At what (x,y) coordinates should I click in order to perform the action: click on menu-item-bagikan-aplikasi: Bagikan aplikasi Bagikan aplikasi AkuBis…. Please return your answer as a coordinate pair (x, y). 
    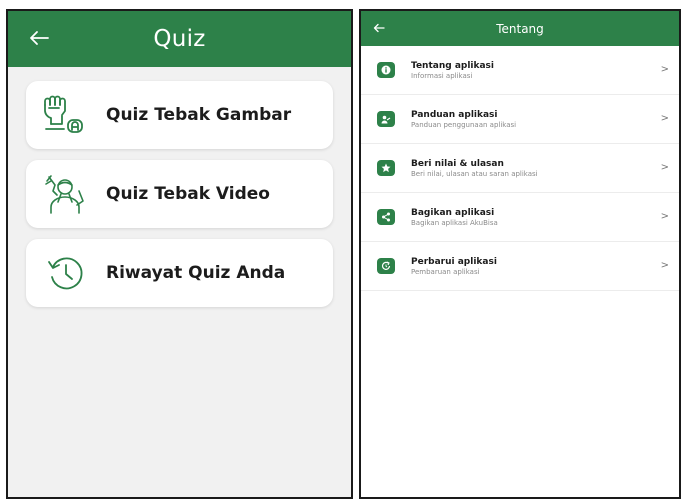
    Looking at the image, I should click on (520, 217).